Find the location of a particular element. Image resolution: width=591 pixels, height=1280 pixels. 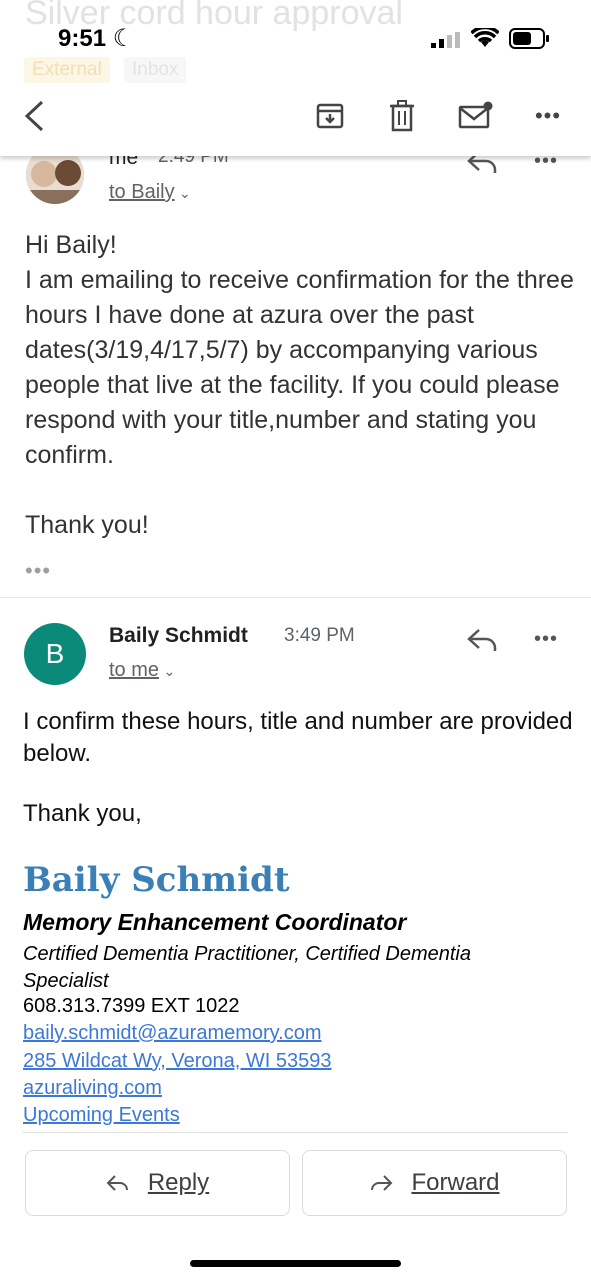

status-time: 9:51 ☾ is located at coordinates (96, 38).